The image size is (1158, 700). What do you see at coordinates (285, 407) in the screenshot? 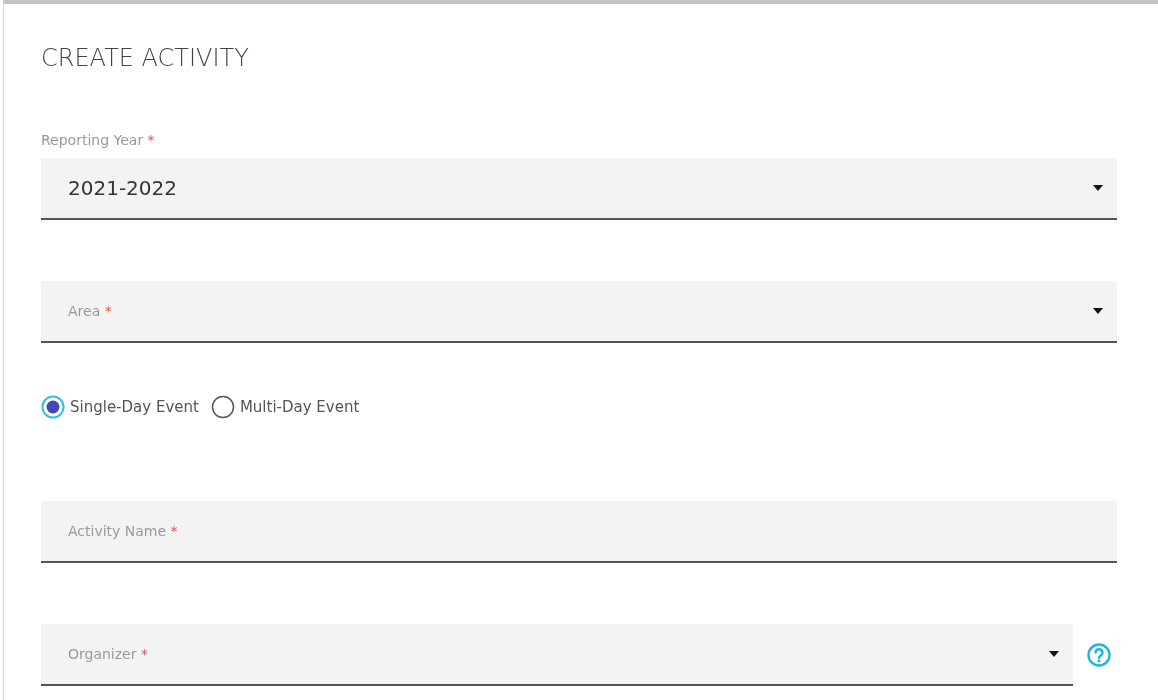
I see `radio-option: Multi-Day Event` at bounding box center [285, 407].